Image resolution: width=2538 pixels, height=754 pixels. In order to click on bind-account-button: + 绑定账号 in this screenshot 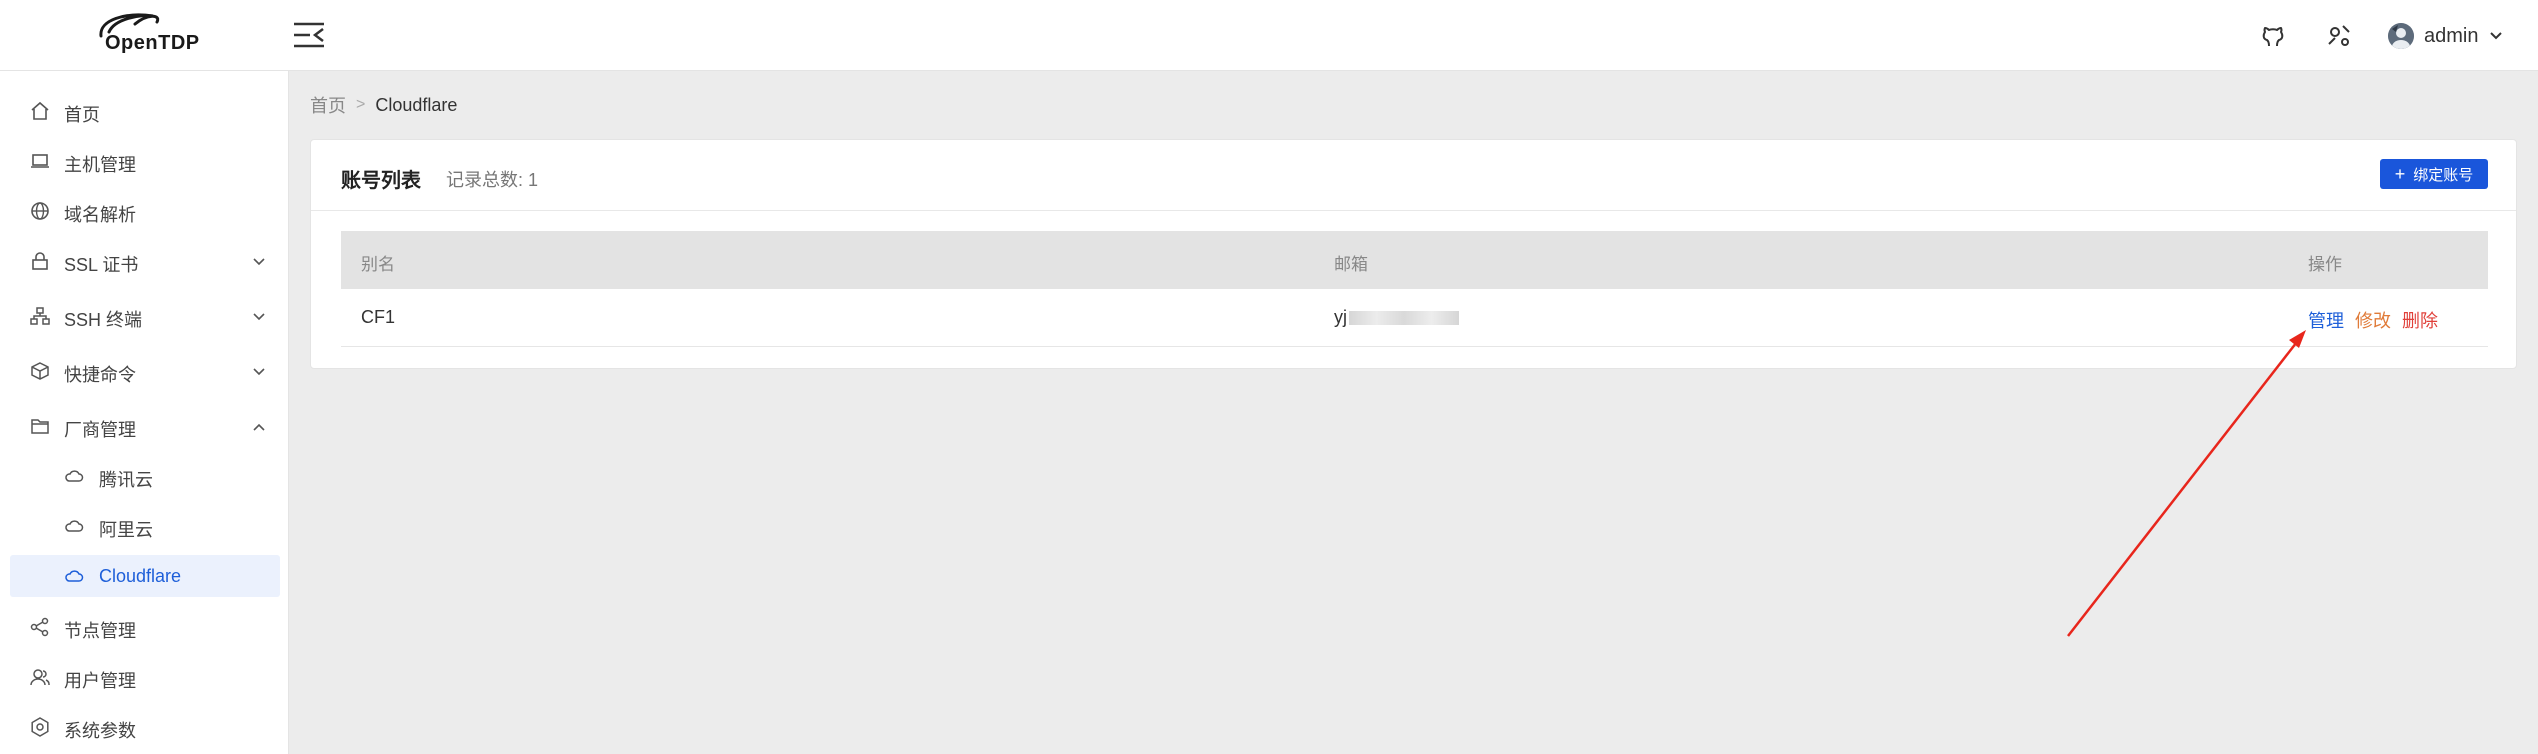, I will do `click(2434, 174)`.